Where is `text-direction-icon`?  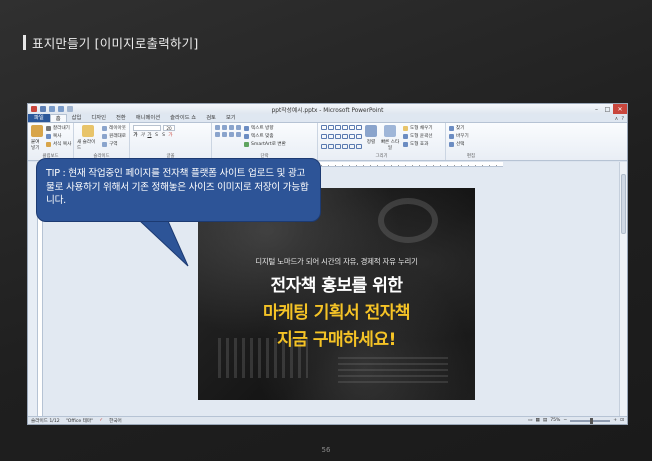 text-direction-icon is located at coordinates (246, 128).